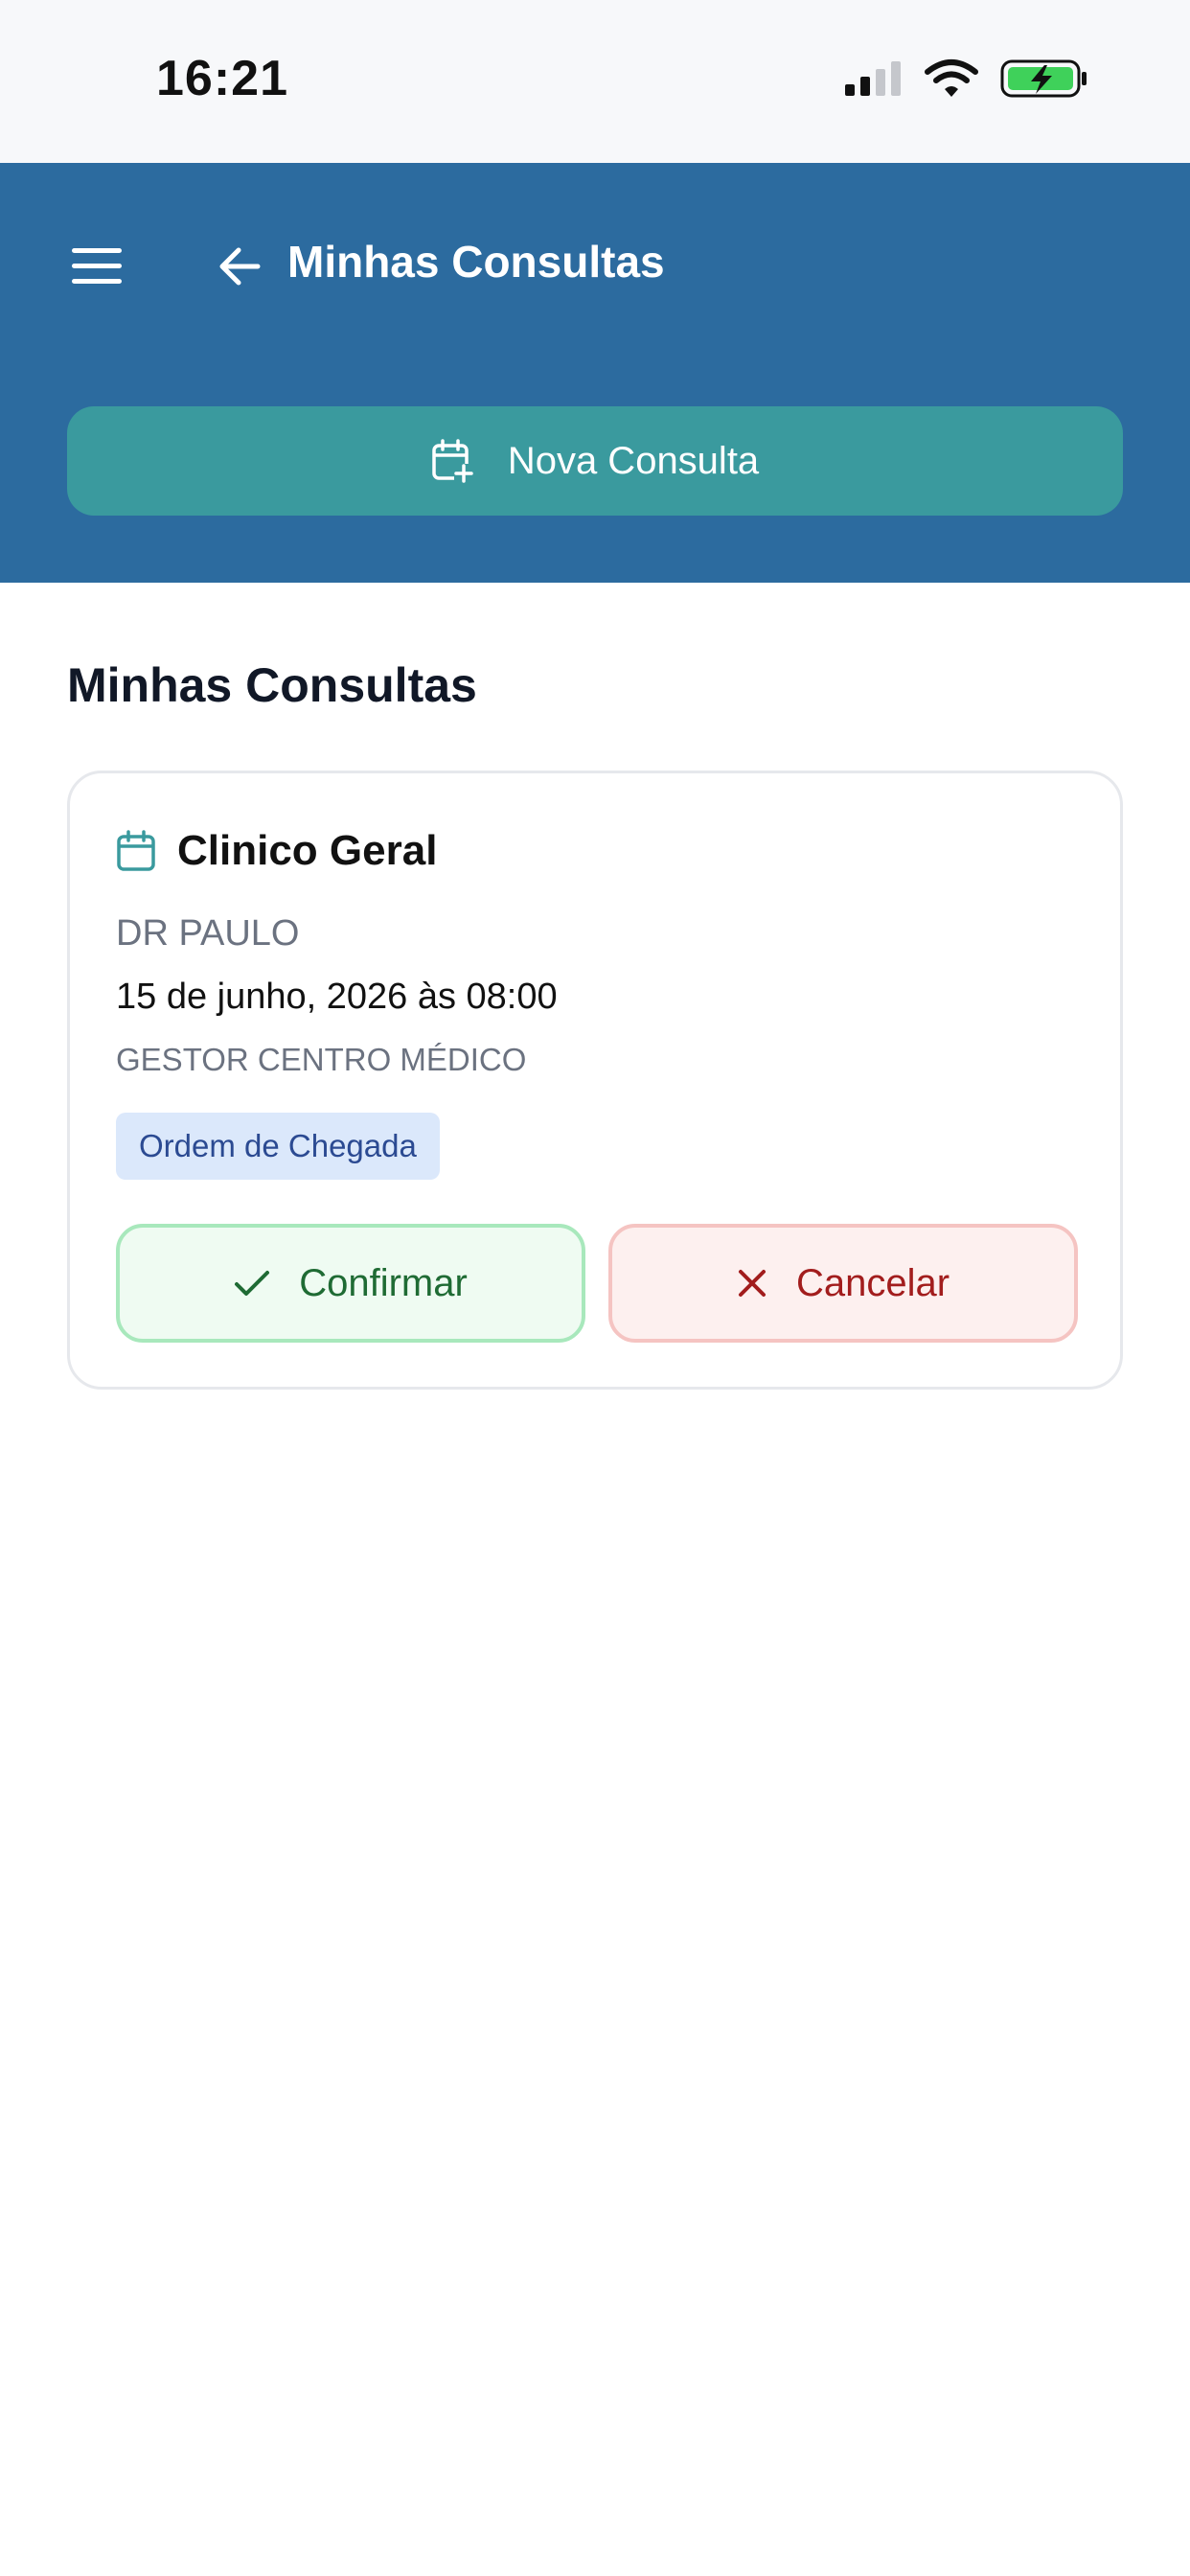 The width and height of the screenshot is (1190, 2576). I want to click on arrow-left-icon, so click(240, 266).